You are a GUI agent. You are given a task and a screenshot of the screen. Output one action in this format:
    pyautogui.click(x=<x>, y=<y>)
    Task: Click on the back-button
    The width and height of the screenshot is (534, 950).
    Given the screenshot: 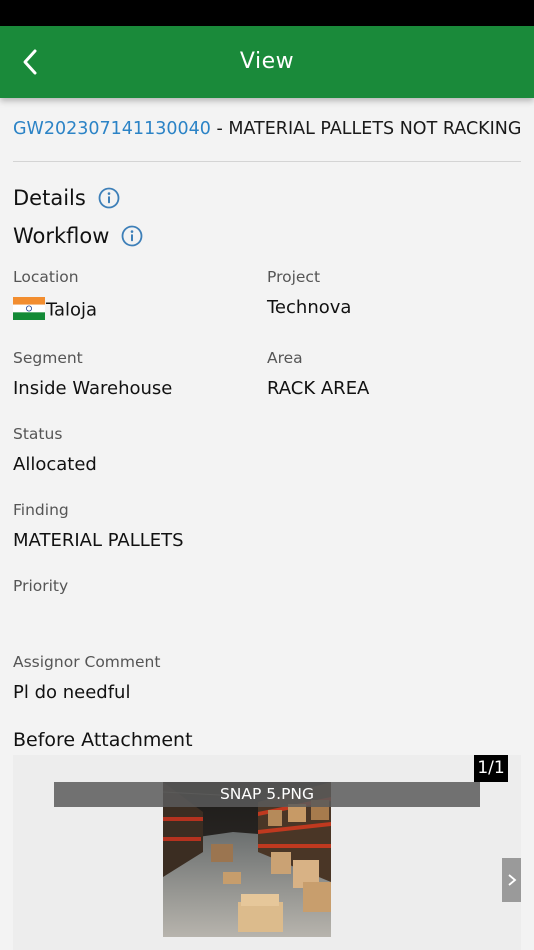 What is the action you would take?
    pyautogui.click(x=30, y=62)
    